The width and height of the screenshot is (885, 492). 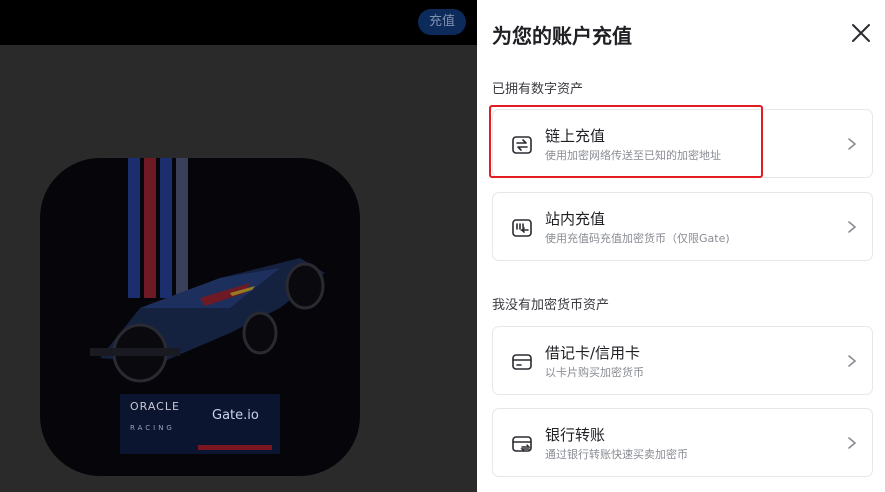 I want to click on option-subtitle: 使用充值码充值加密货币（仅限Gate), so click(x=637, y=238).